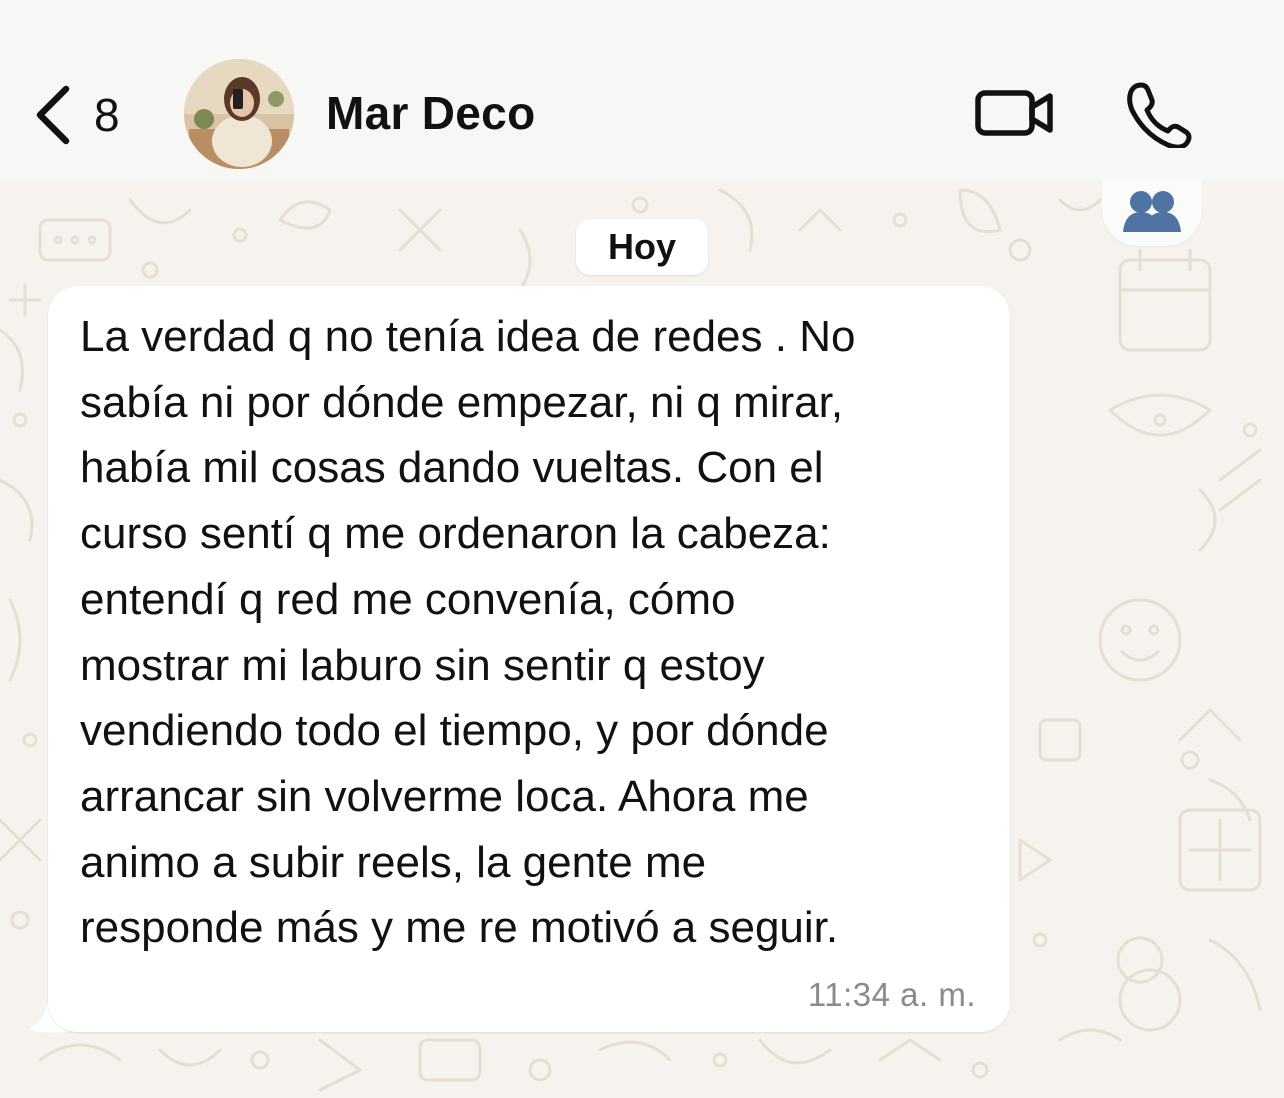 The width and height of the screenshot is (1284, 1098). What do you see at coordinates (642, 247) in the screenshot?
I see `date-separator: Hoy` at bounding box center [642, 247].